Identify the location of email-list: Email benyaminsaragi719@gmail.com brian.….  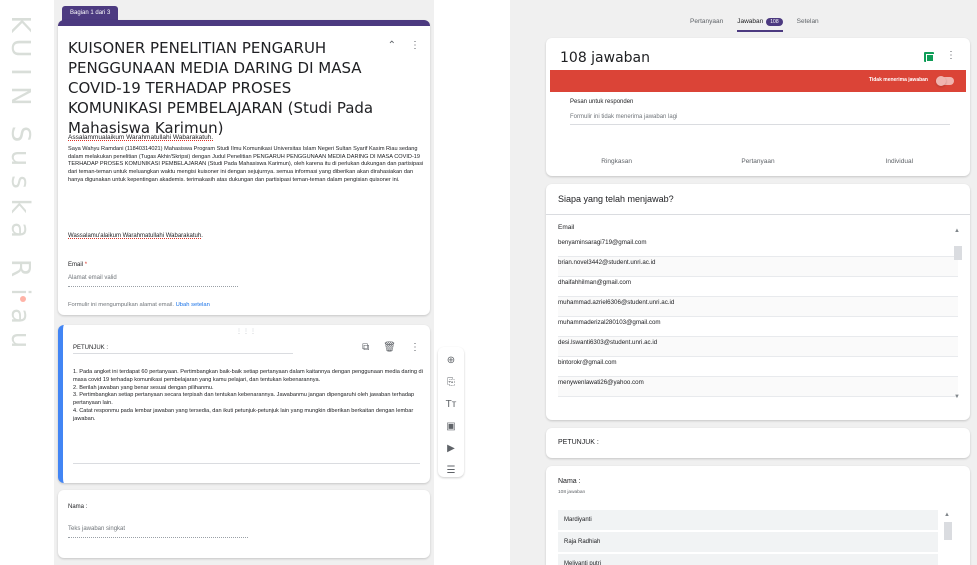
(758, 316).